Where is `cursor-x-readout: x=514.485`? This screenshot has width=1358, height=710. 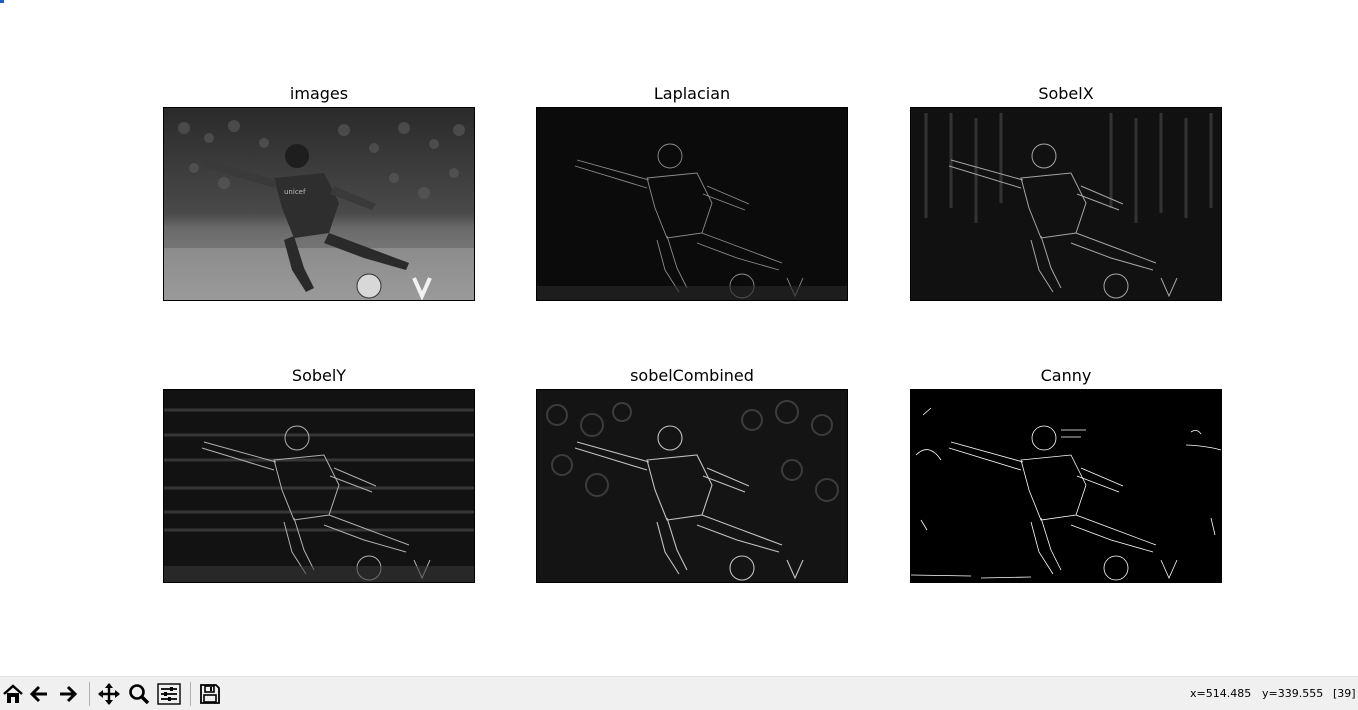 cursor-x-readout: x=514.485 is located at coordinates (1221, 693).